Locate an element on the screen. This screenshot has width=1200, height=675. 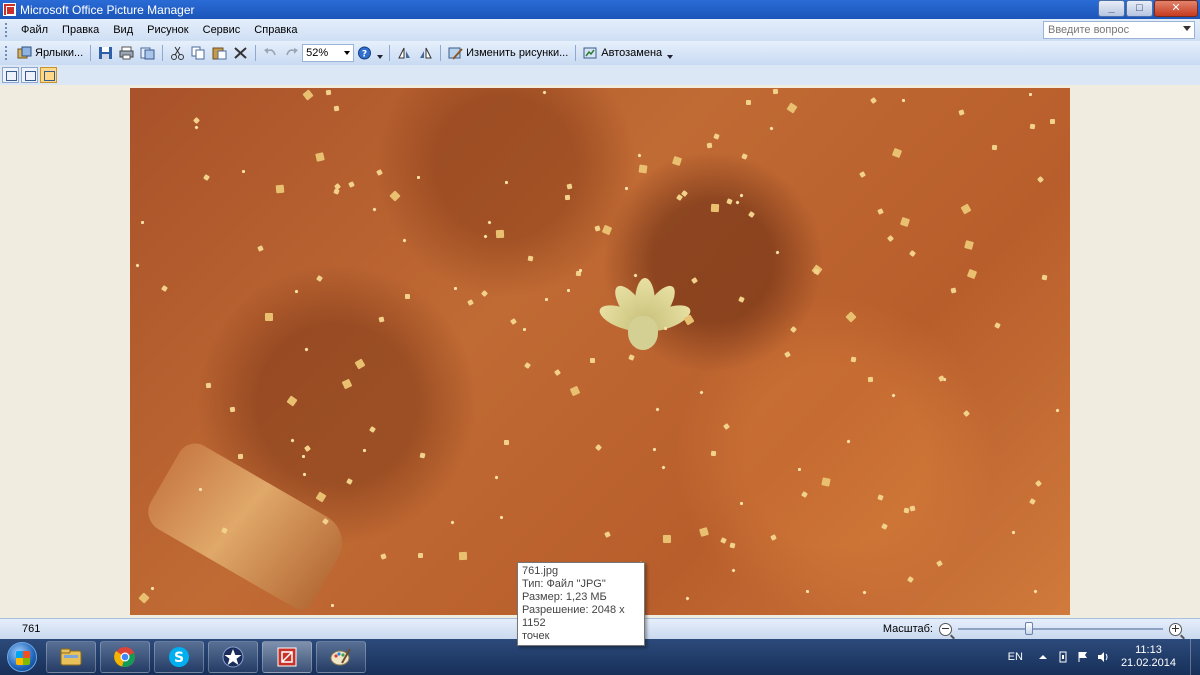
help-search-input: Введите вопрос is located at coordinates (1119, 30).